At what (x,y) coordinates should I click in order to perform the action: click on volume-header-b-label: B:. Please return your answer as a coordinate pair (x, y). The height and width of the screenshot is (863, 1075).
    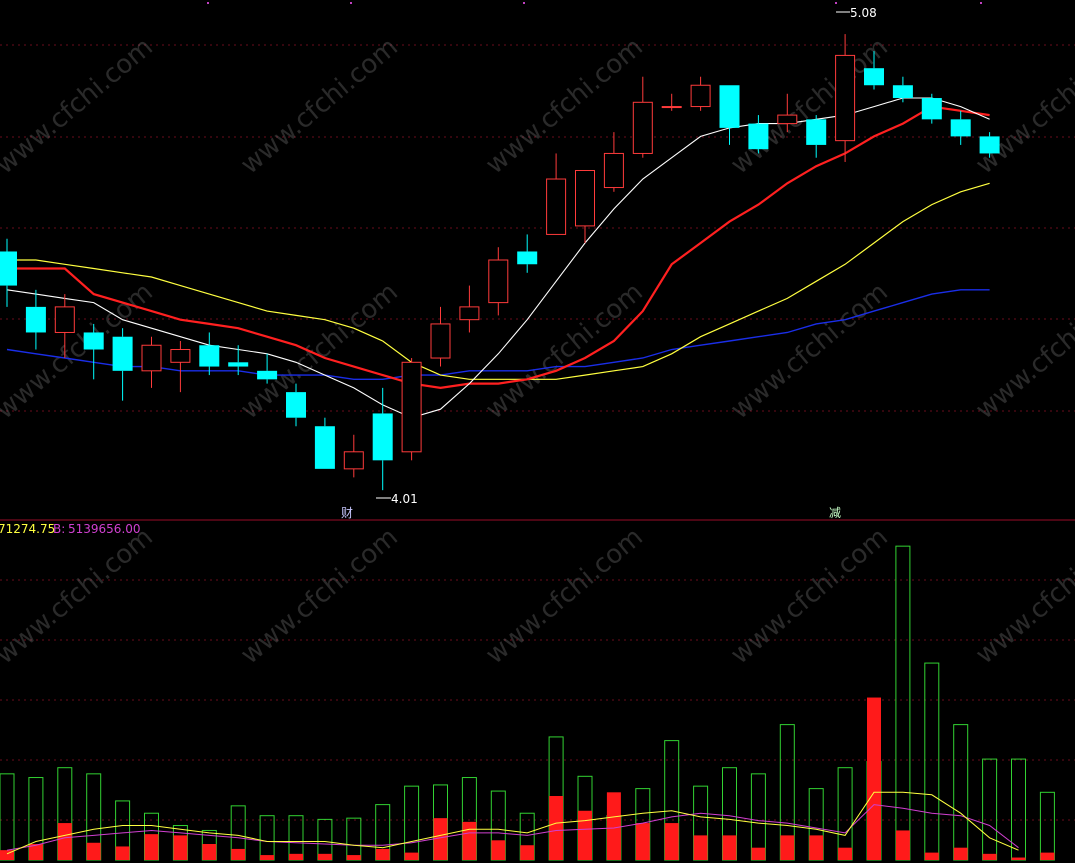
    Looking at the image, I should click on (59, 529).